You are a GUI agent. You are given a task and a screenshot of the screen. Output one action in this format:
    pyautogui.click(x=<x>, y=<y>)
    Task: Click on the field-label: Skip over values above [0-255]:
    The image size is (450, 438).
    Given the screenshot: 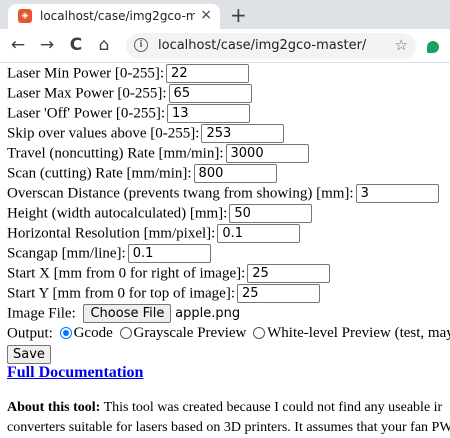 What is the action you would take?
    pyautogui.click(x=103, y=133)
    